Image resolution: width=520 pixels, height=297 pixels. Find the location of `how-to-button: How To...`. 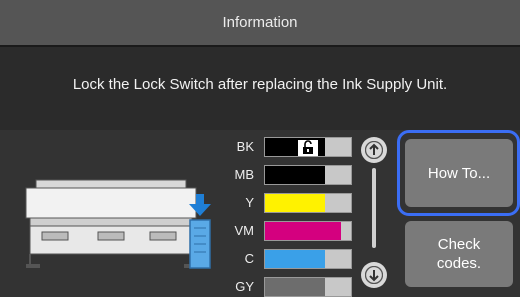

how-to-button: How To... is located at coordinates (459, 173).